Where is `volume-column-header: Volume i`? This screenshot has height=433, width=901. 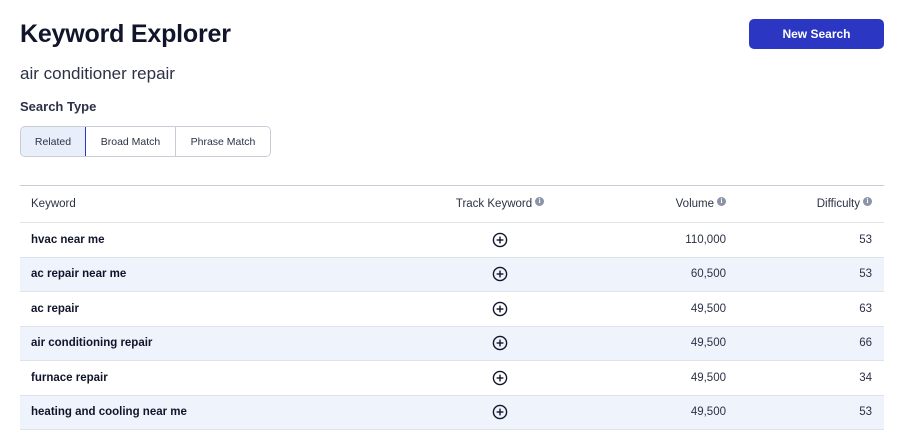
volume-column-header: Volume i is located at coordinates (701, 204).